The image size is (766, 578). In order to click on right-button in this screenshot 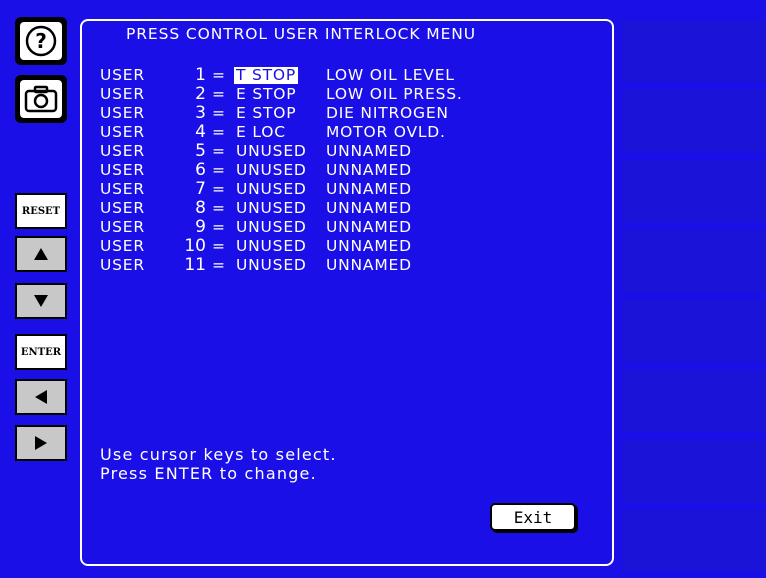, I will do `click(41, 443)`.